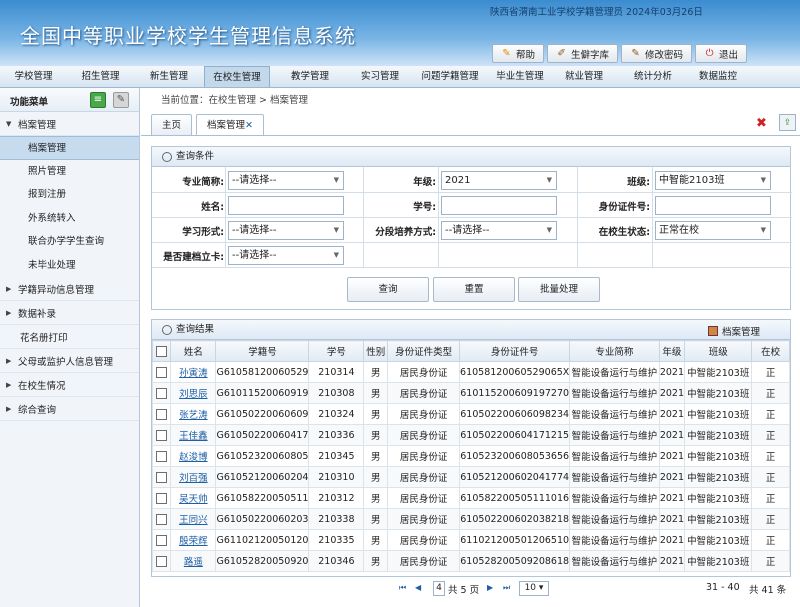 The width and height of the screenshot is (800, 607). Describe the element at coordinates (249, 125) in the screenshot. I see `tab-close-icon: ✕` at that location.